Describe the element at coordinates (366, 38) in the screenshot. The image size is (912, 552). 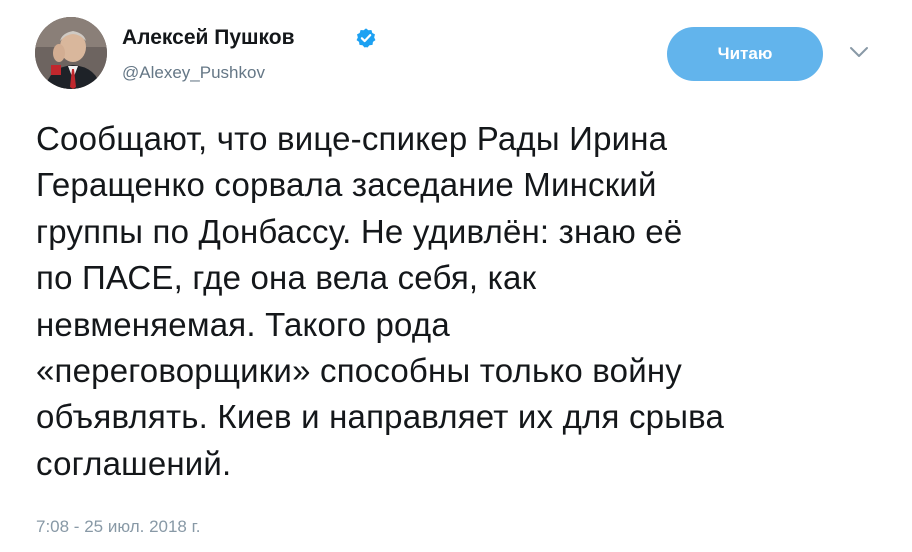
I see `verified-badge-icon` at that location.